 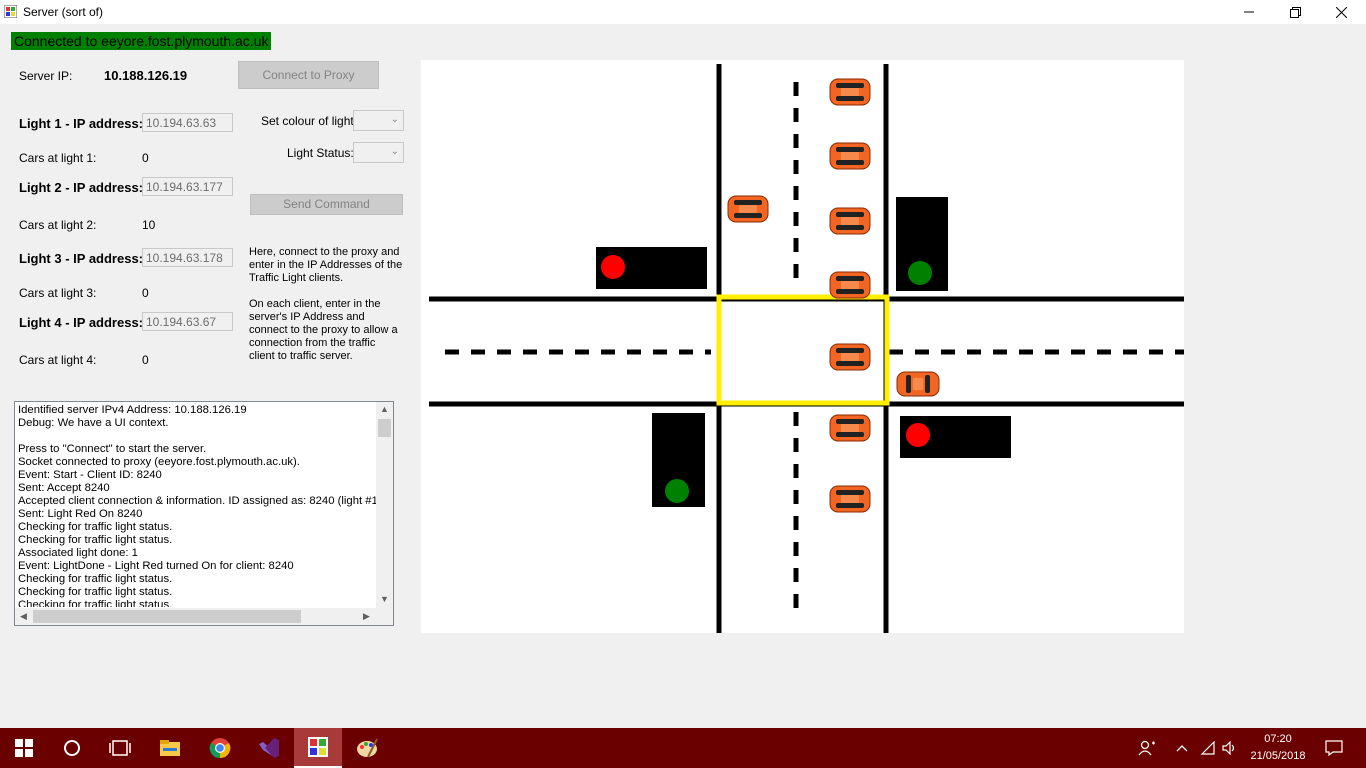 I want to click on light-3-ip-field: 10.194.63.178, so click(x=187, y=257).